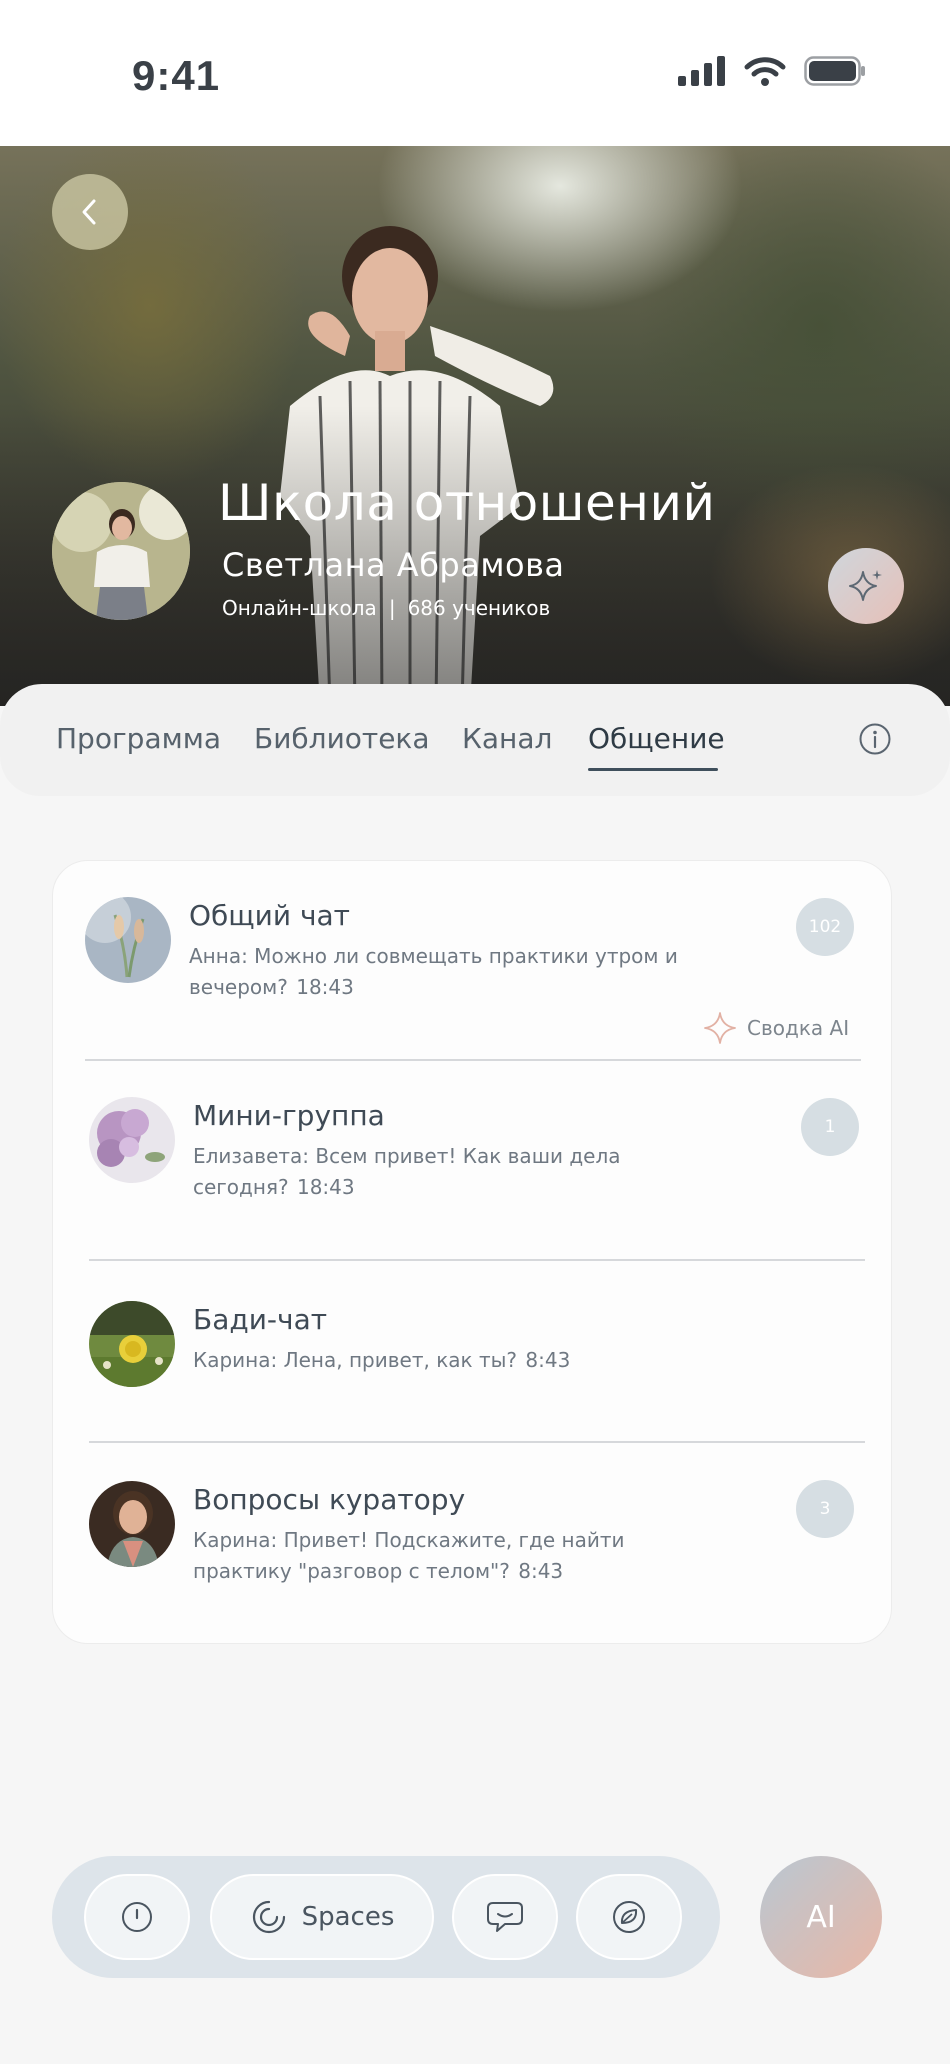 The width and height of the screenshot is (950, 2064). I want to click on spaces-icon, so click(268, 1917).